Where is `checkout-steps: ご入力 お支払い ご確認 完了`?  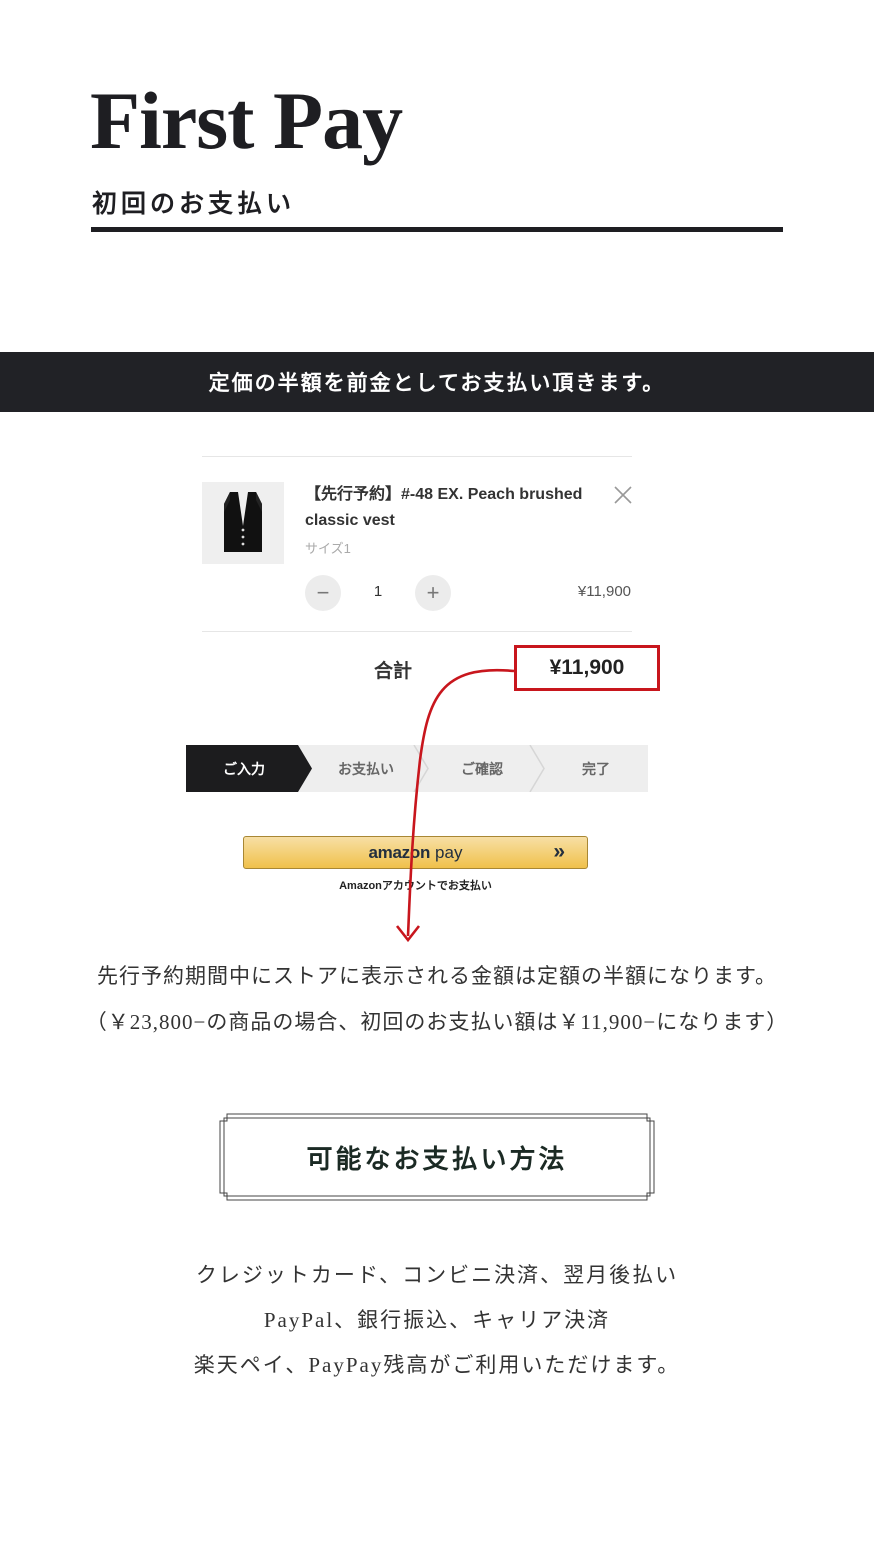 checkout-steps: ご入力 お支払い ご確認 完了 is located at coordinates (417, 768).